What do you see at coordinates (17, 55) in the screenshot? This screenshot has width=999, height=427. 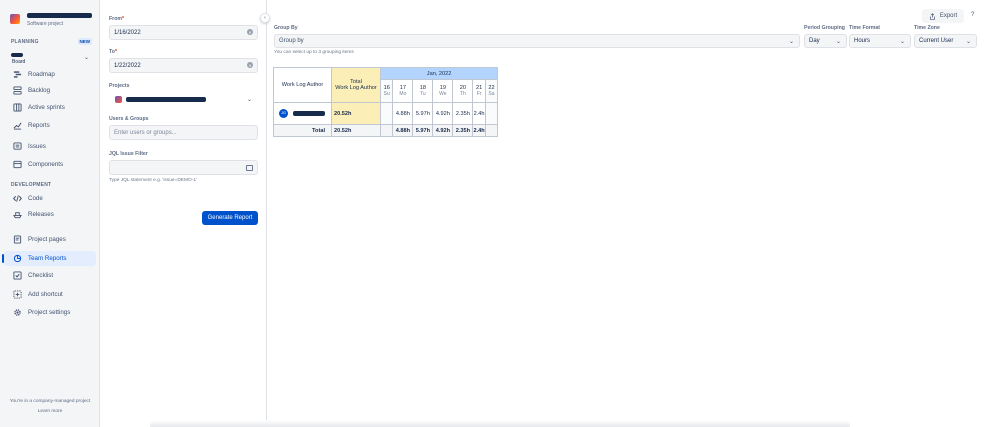 I see `board-name-redacted` at bounding box center [17, 55].